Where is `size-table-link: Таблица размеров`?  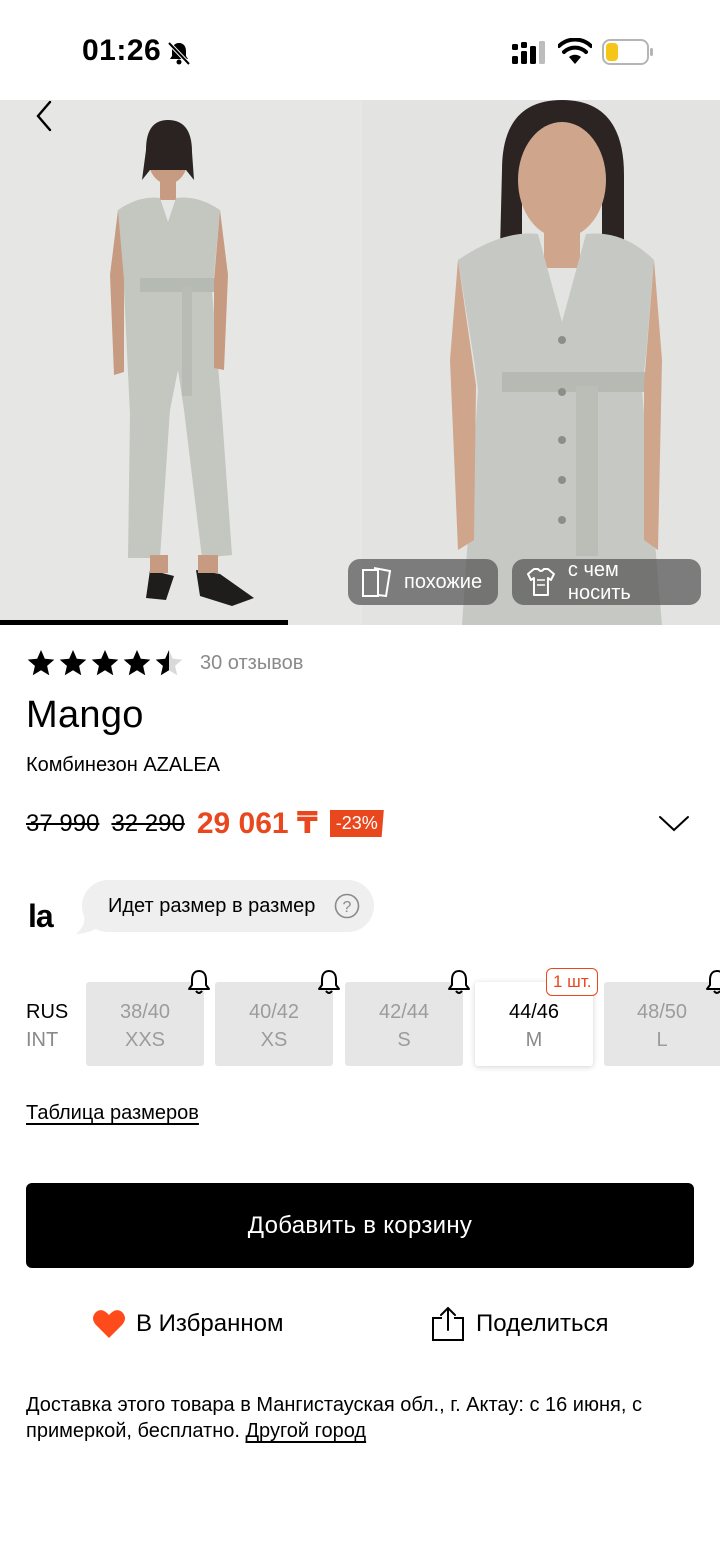 size-table-link: Таблица размеров is located at coordinates (112, 1113).